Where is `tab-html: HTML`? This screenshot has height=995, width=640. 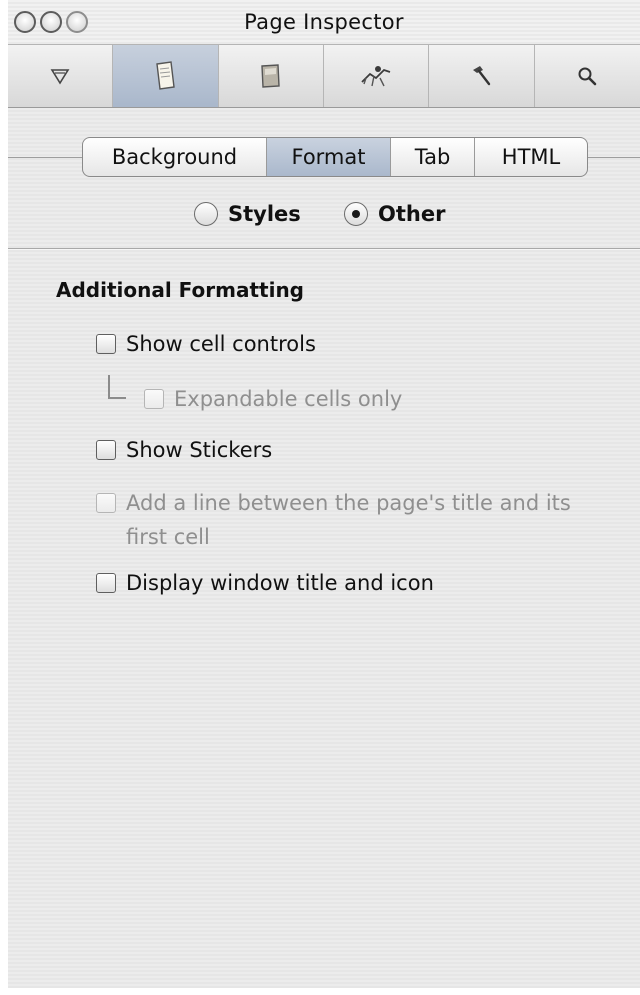
tab-html: HTML is located at coordinates (531, 157).